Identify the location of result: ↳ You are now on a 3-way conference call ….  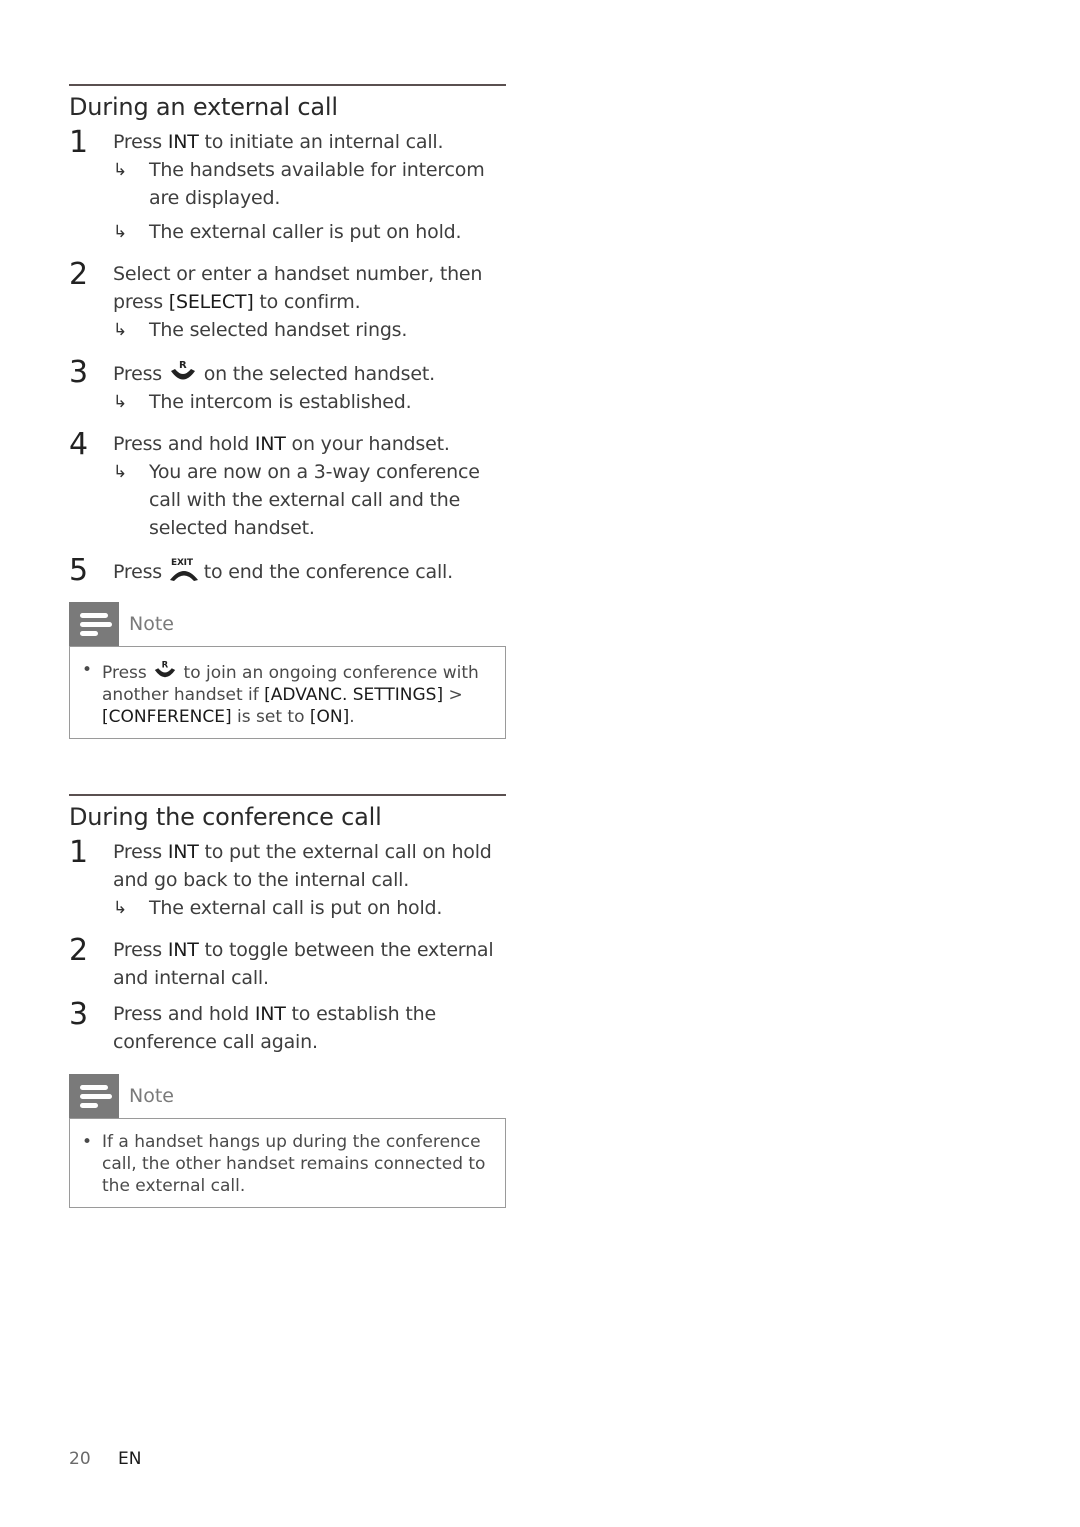
(309, 500).